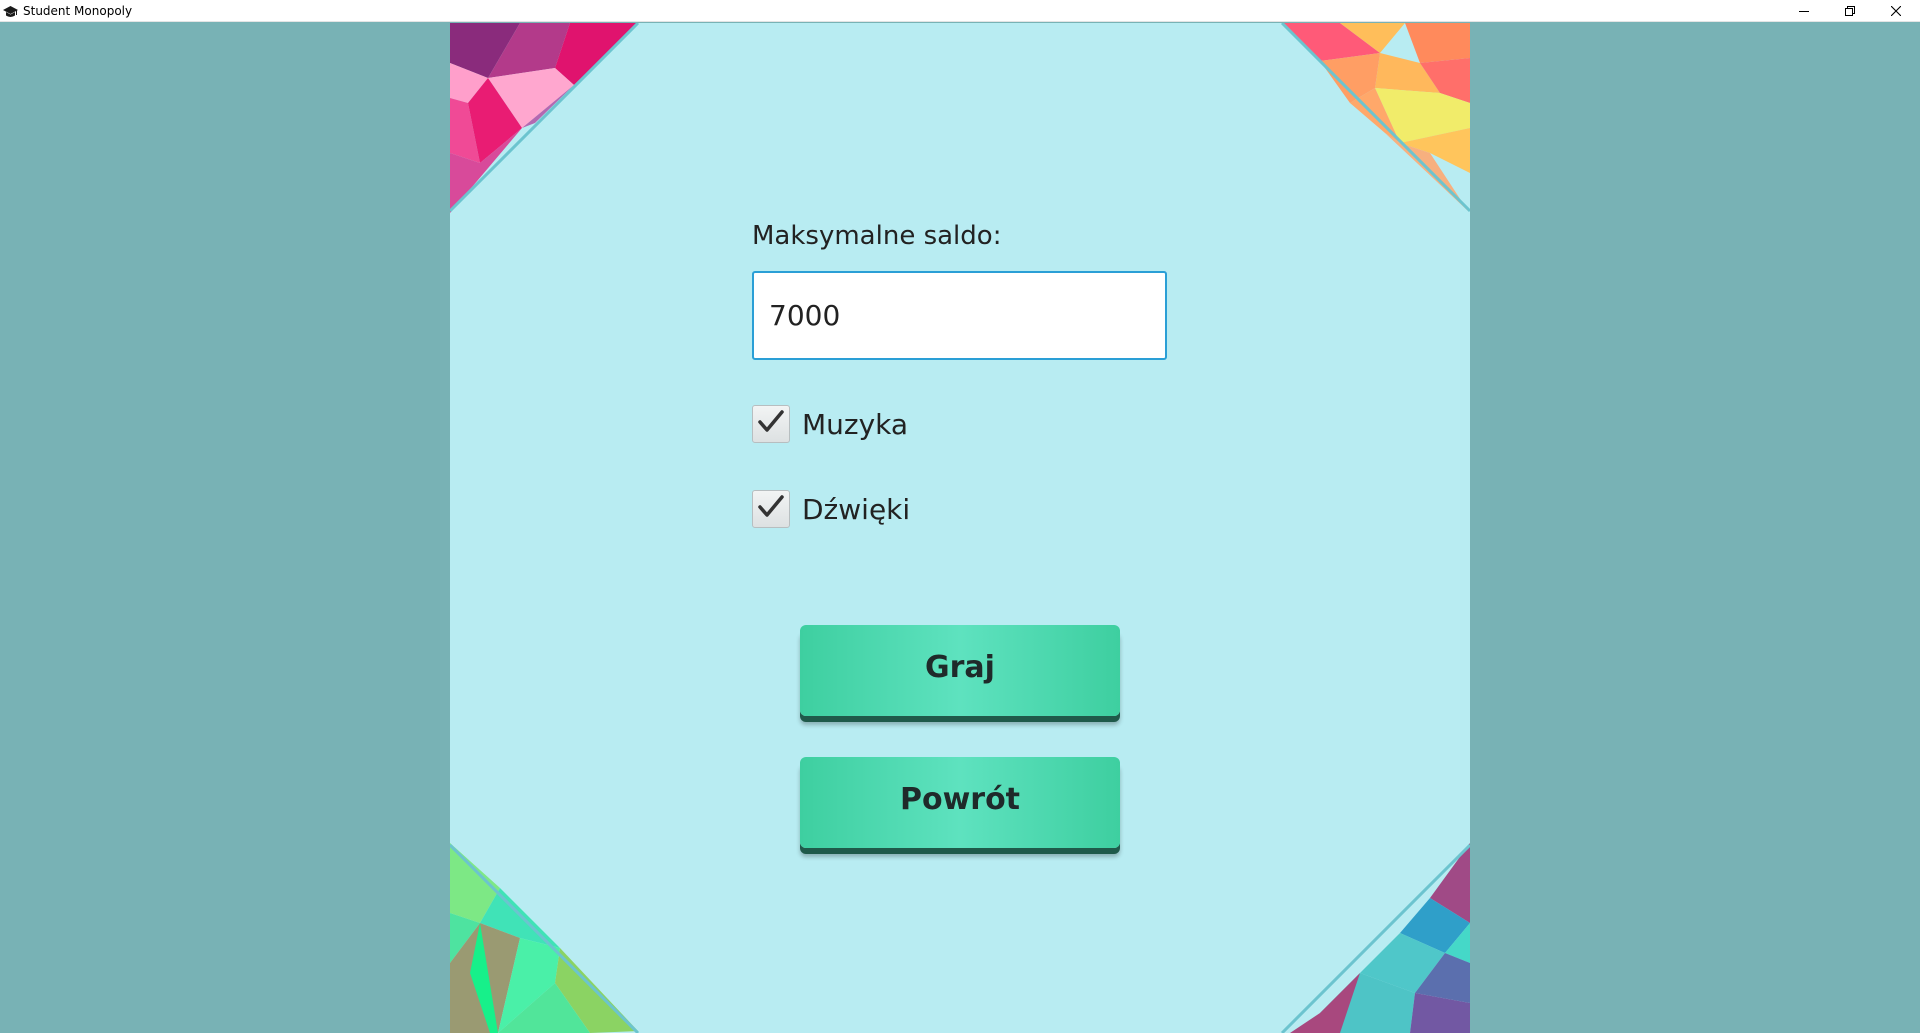  Describe the element at coordinates (78, 11) in the screenshot. I see `window-title: Student Monopoly` at that location.